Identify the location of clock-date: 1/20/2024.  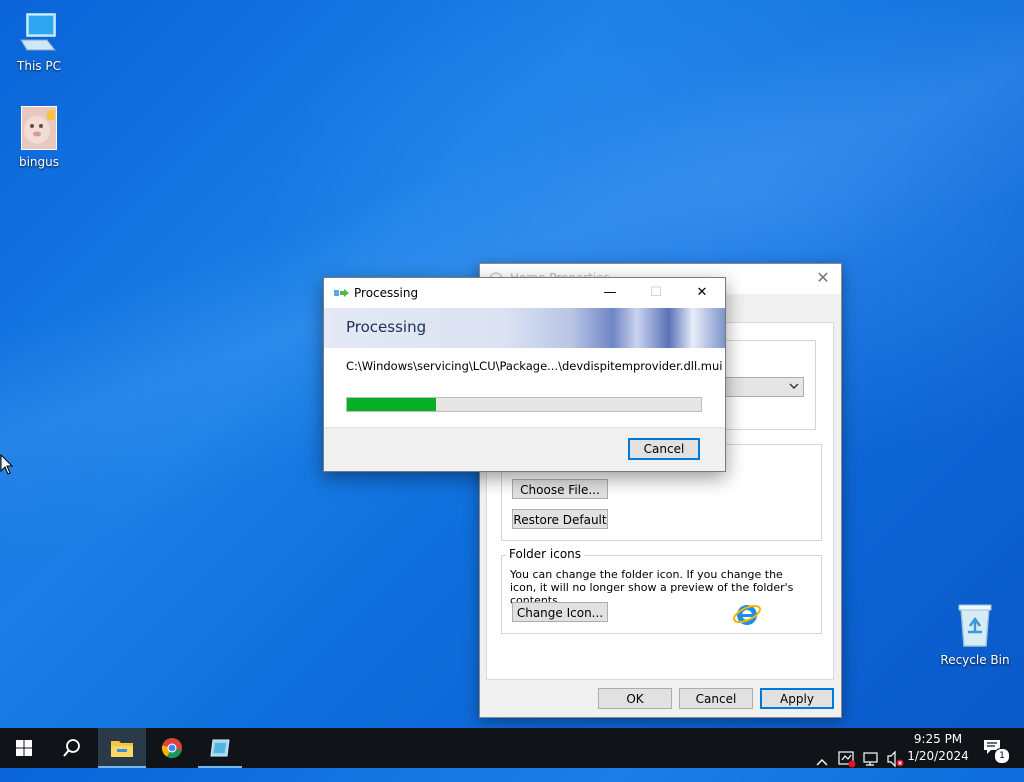
(938, 756).